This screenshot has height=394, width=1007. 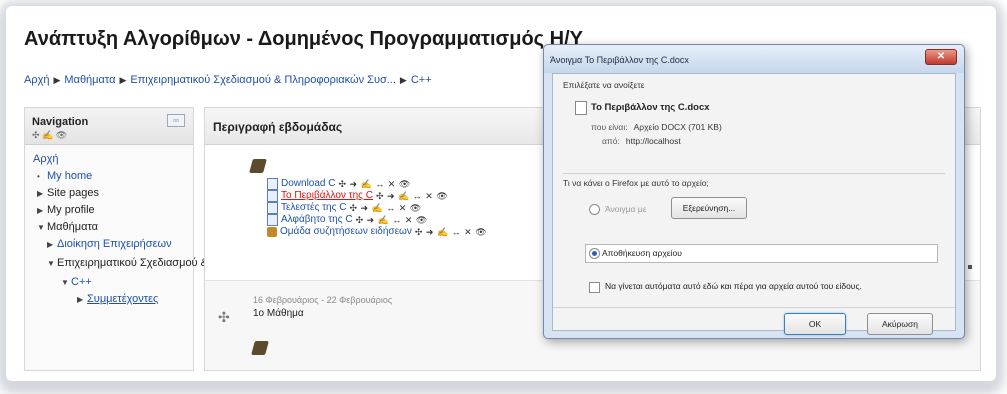 What do you see at coordinates (636, 183) in the screenshot?
I see `action-question: Τι να κάνει ο Firefox με αυτό το αρχείο;` at bounding box center [636, 183].